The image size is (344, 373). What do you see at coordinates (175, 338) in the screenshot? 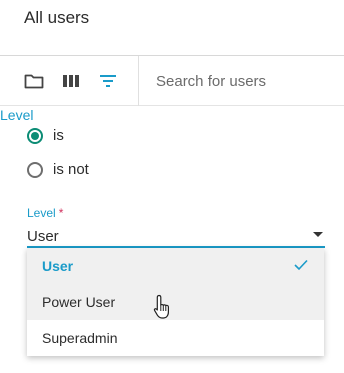
I see `dropdown-option-superadmin: Superadmin` at bounding box center [175, 338].